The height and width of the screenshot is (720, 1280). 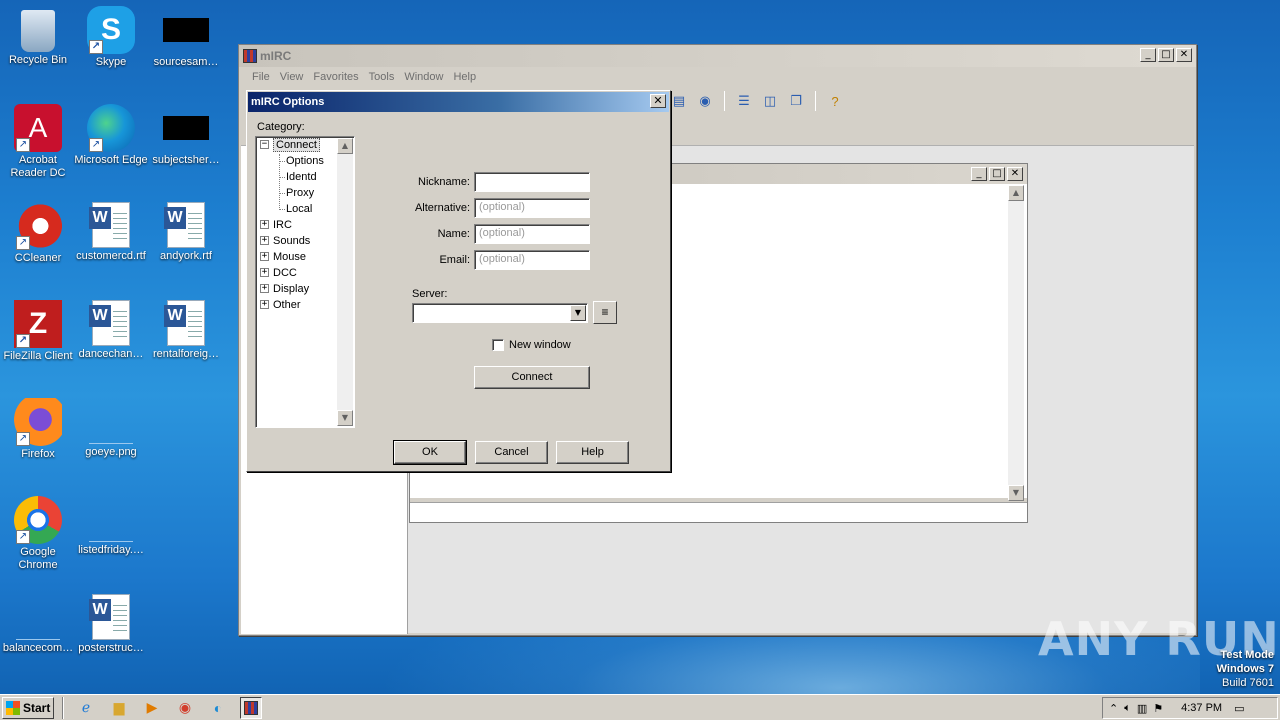 I want to click on tree-item-display: + Display, so click(x=284, y=289).